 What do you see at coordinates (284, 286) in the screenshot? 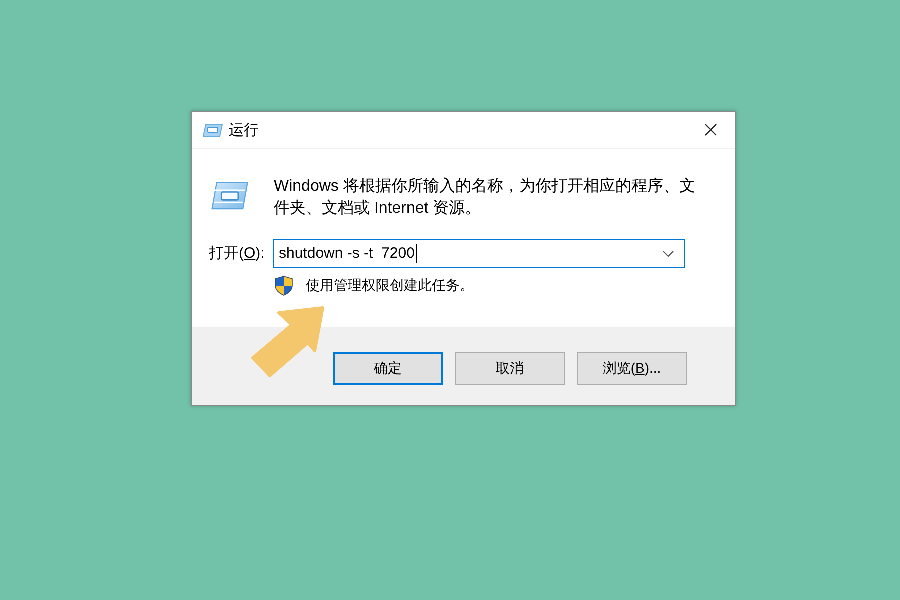
I see `shield-icon` at bounding box center [284, 286].